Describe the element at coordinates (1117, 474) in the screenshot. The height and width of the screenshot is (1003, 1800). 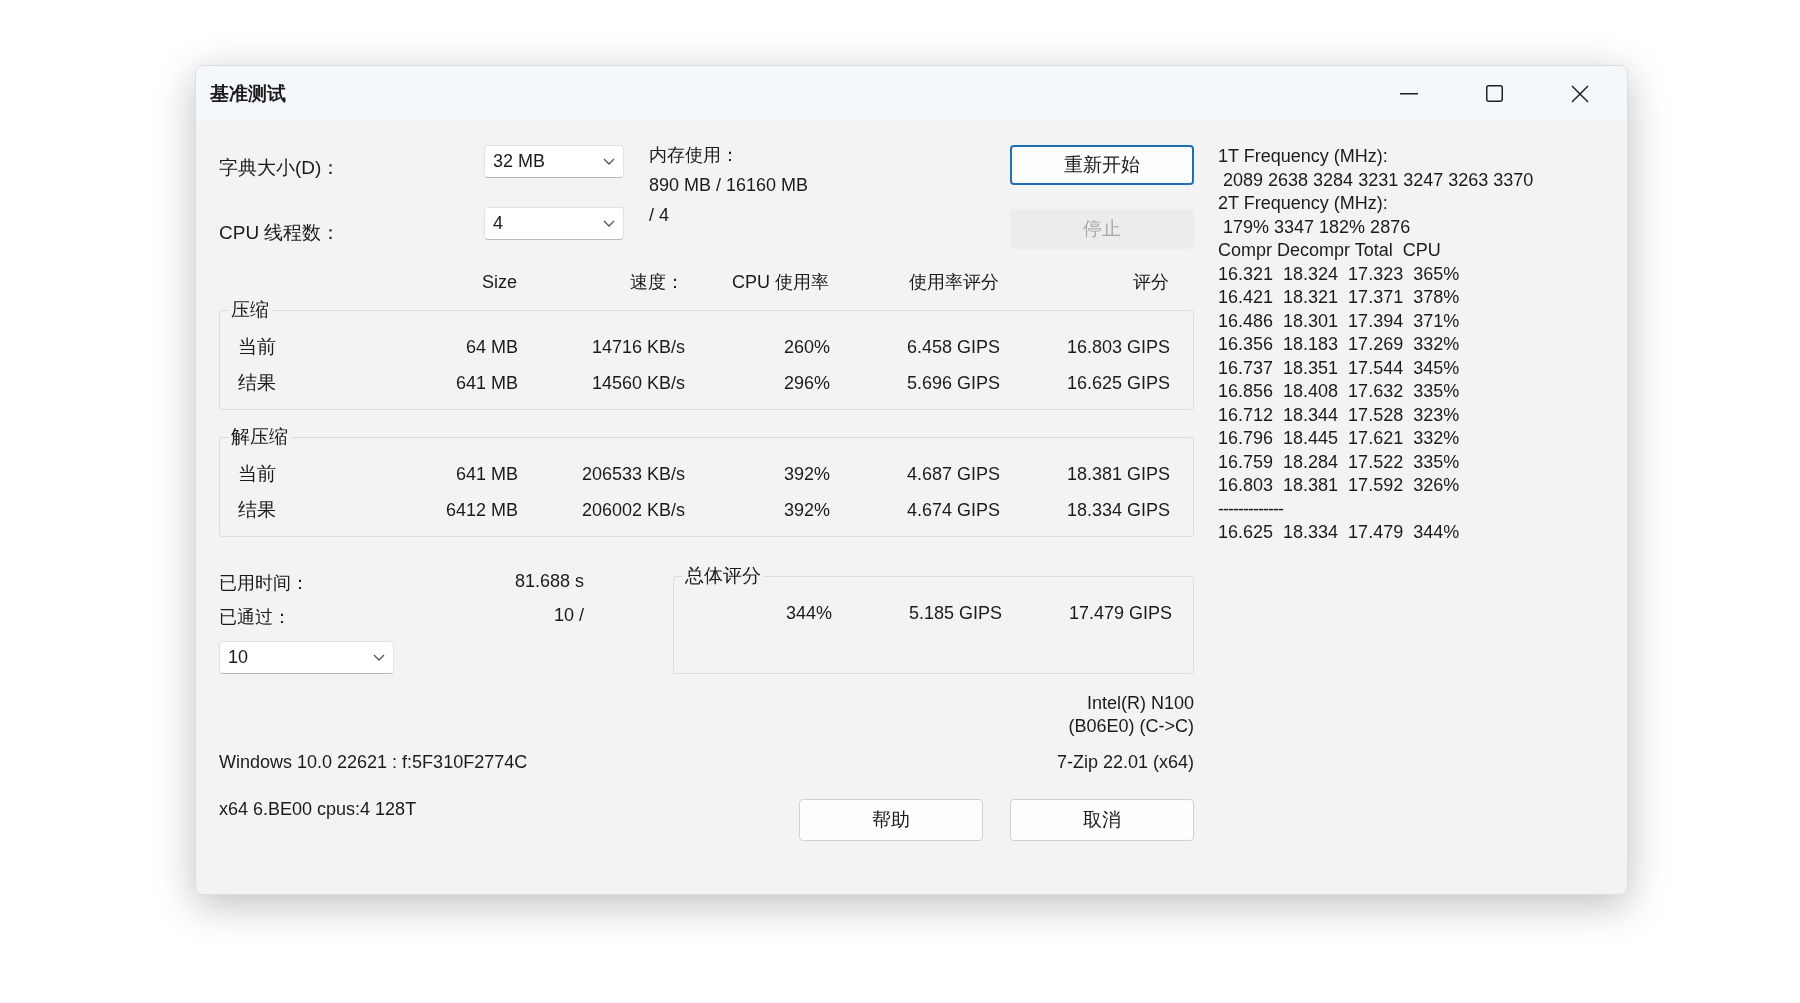
I see `table-cell-text: 18.381 GIPS` at that location.